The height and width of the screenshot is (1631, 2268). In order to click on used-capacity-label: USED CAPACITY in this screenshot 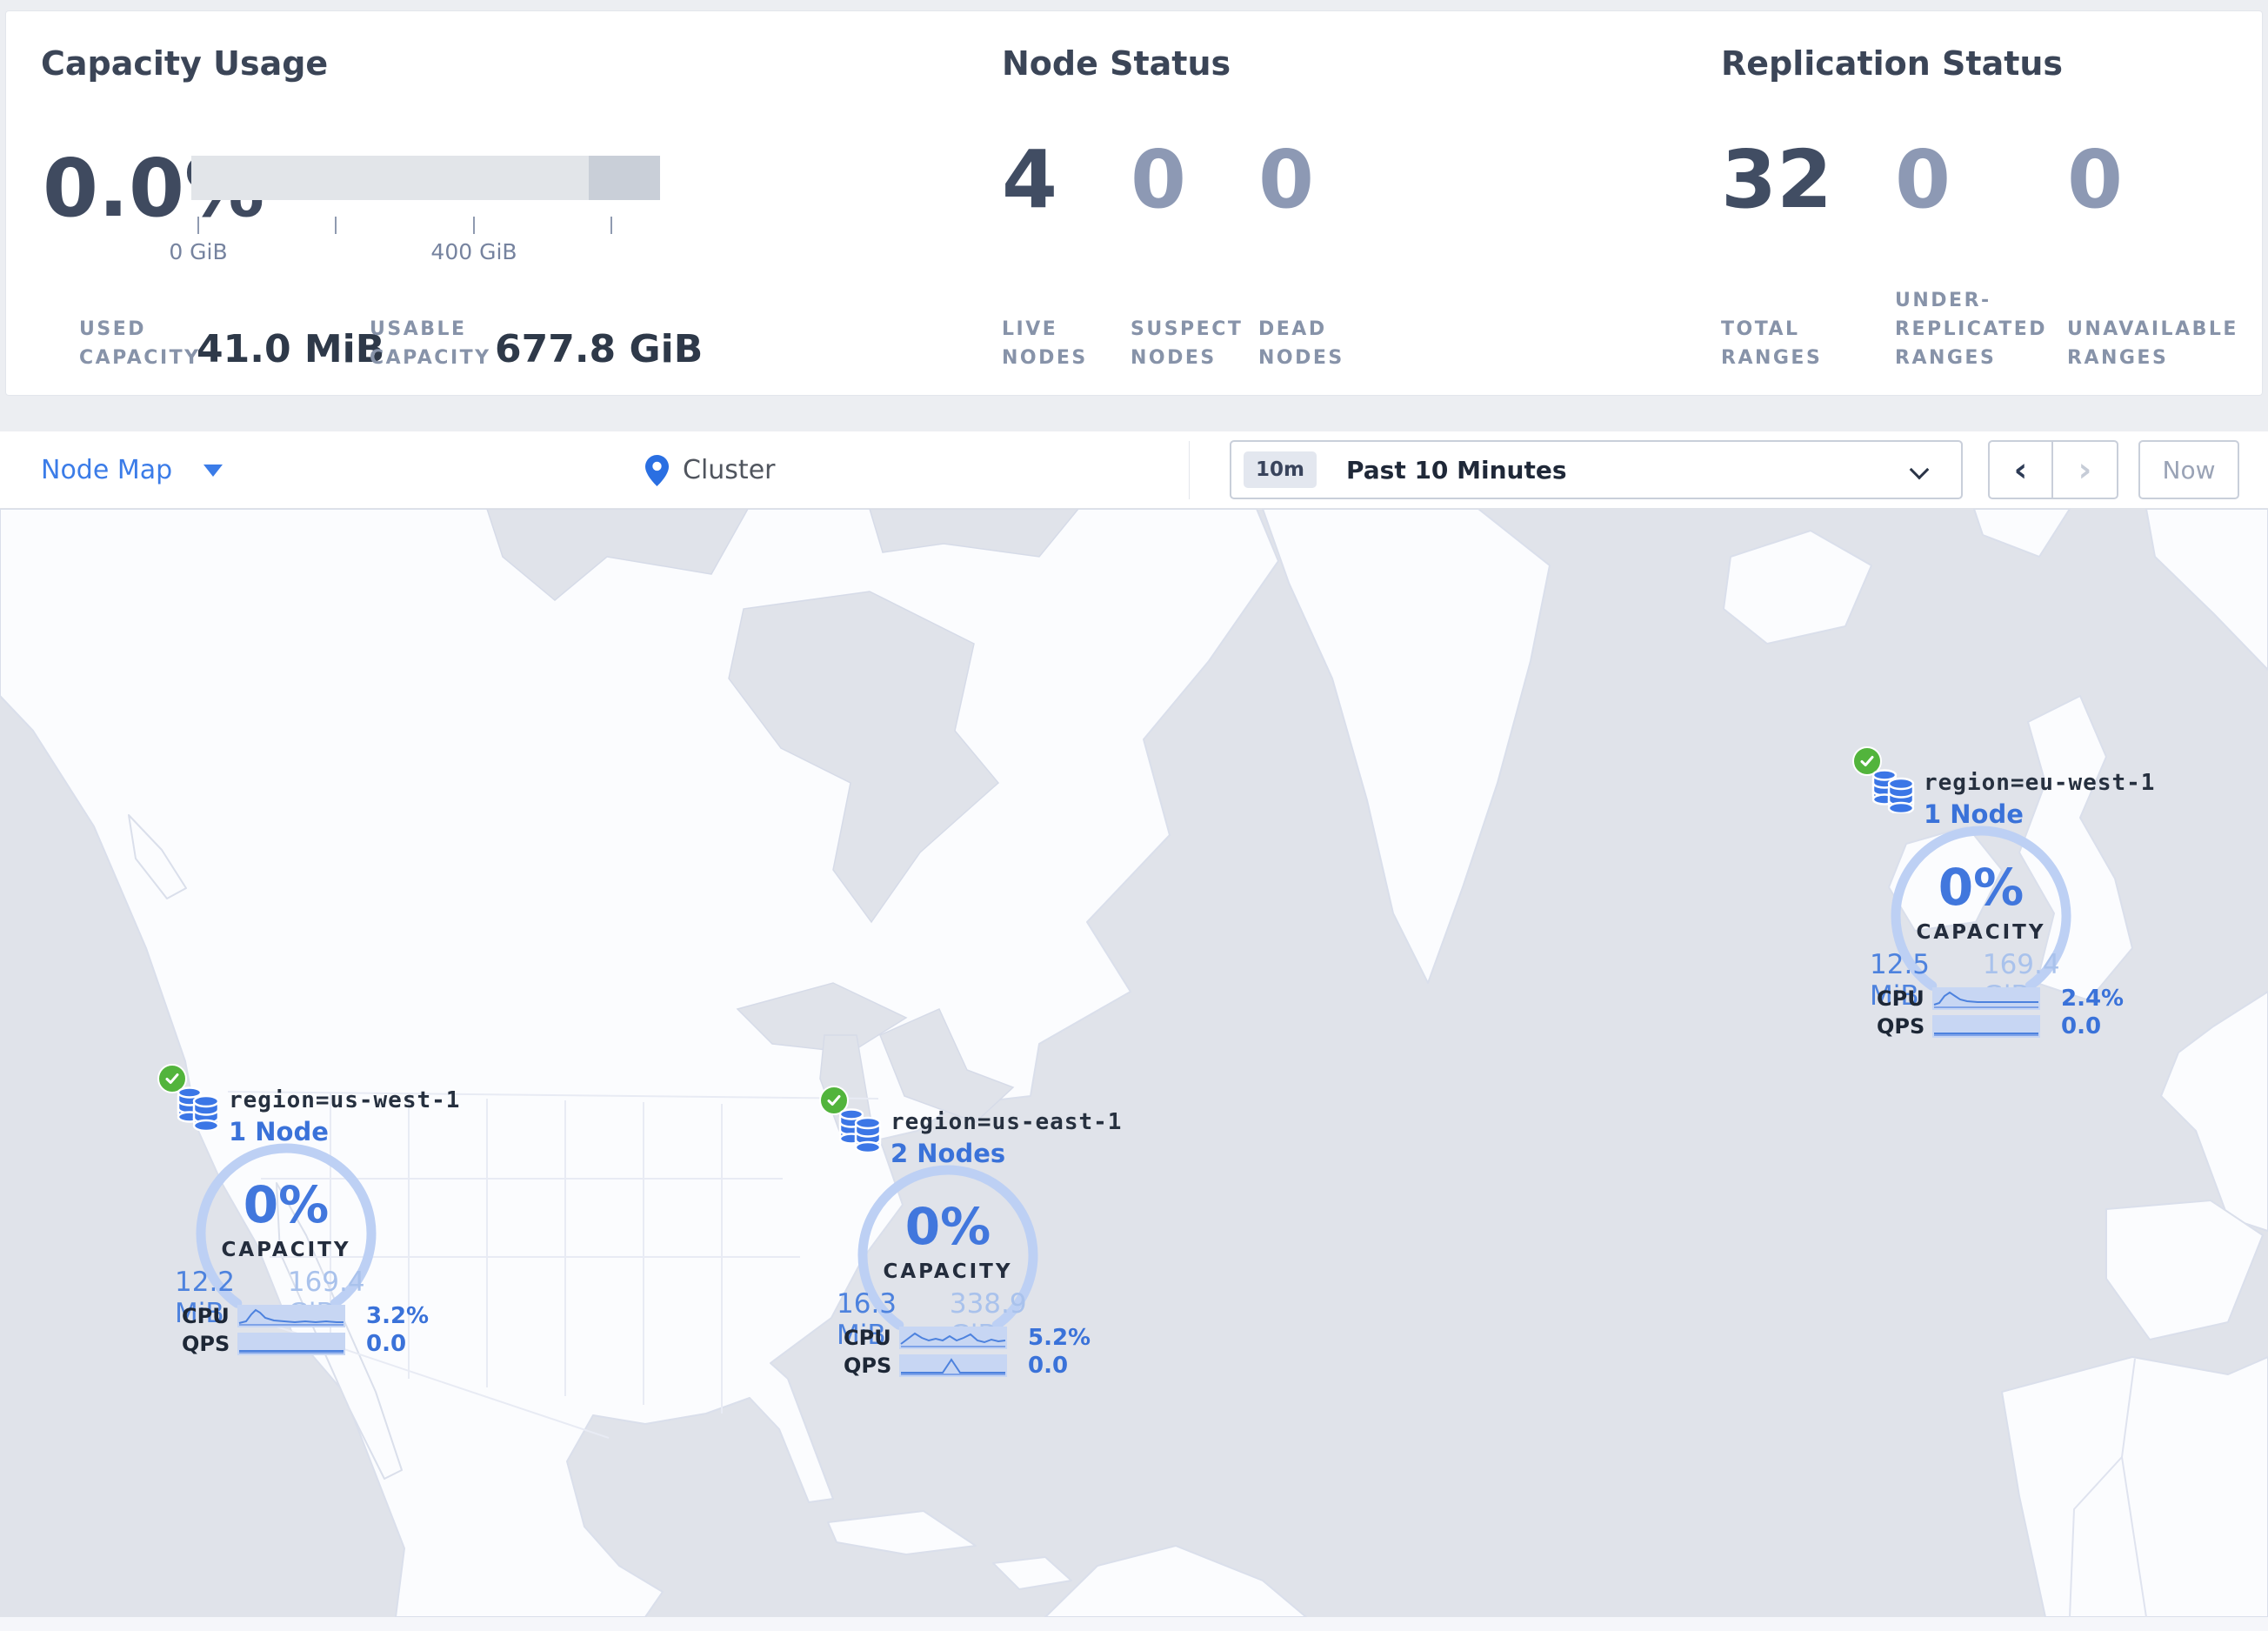, I will do `click(140, 343)`.